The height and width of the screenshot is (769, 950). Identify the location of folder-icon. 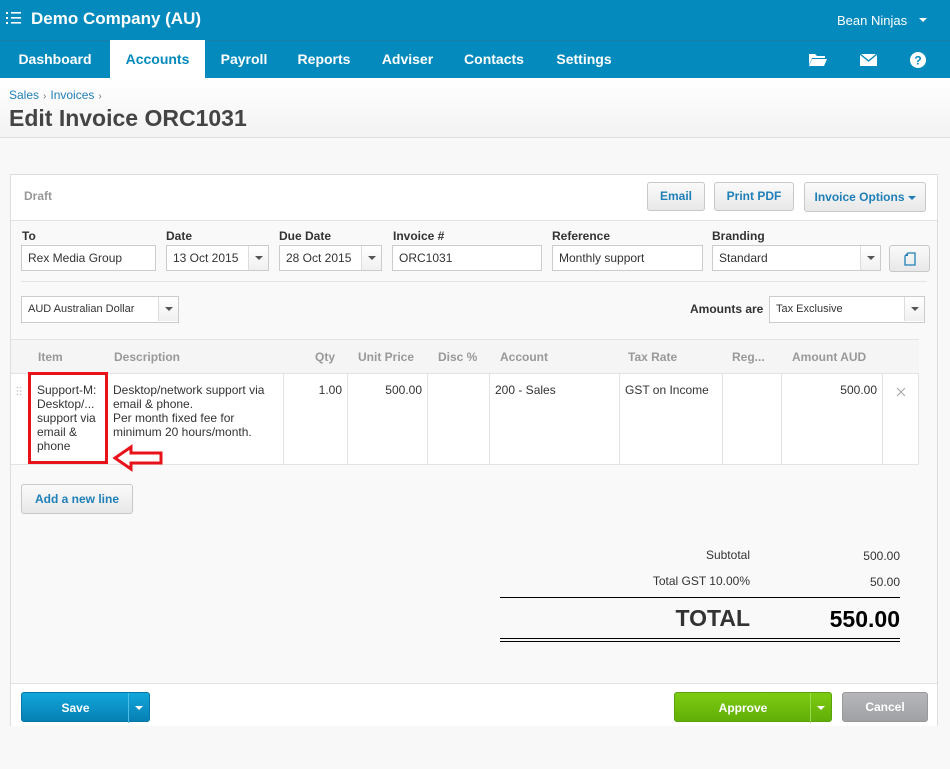
(818, 60).